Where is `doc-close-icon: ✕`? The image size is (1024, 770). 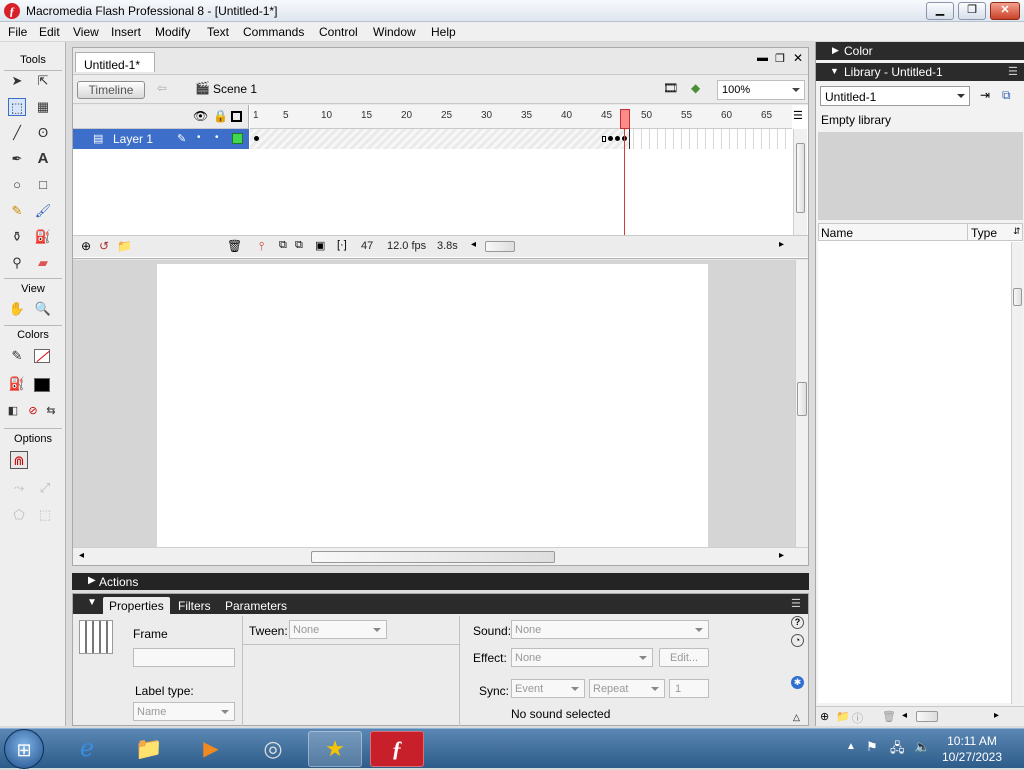
doc-close-icon: ✕ is located at coordinates (798, 58).